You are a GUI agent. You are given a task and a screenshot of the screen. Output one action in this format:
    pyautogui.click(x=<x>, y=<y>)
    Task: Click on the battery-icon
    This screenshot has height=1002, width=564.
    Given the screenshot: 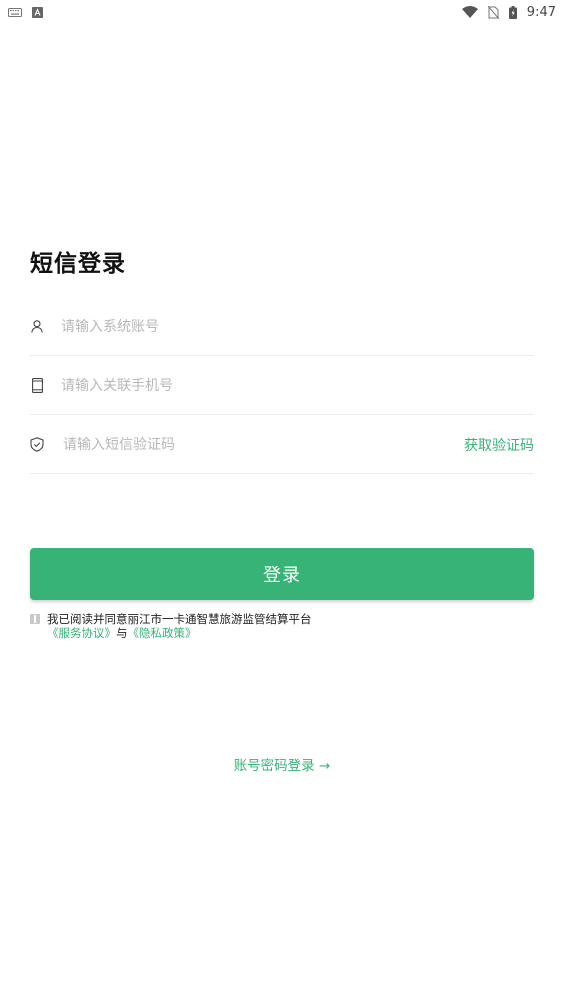 What is the action you would take?
    pyautogui.click(x=512, y=12)
    